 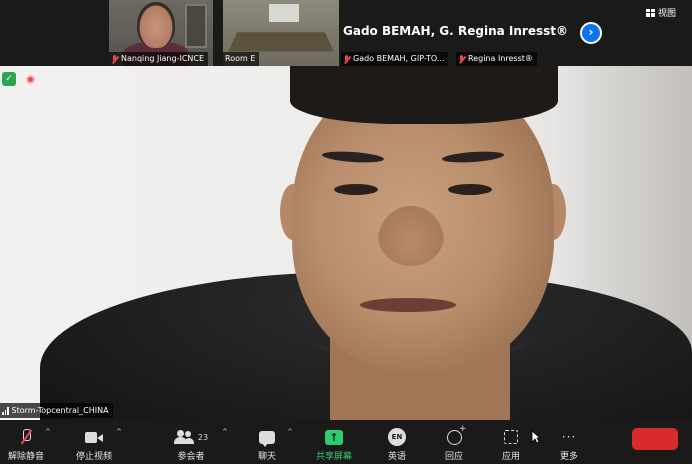 I want to click on share-screen-icon: ↑, so click(x=334, y=437).